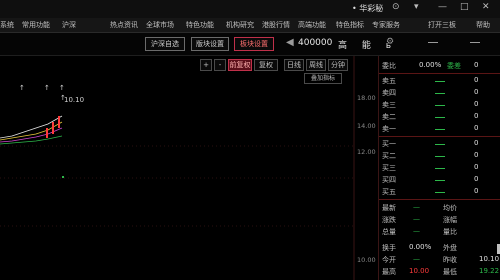  Describe the element at coordinates (454, 66) in the screenshot. I see `commission-diff-label: 委差` at that location.